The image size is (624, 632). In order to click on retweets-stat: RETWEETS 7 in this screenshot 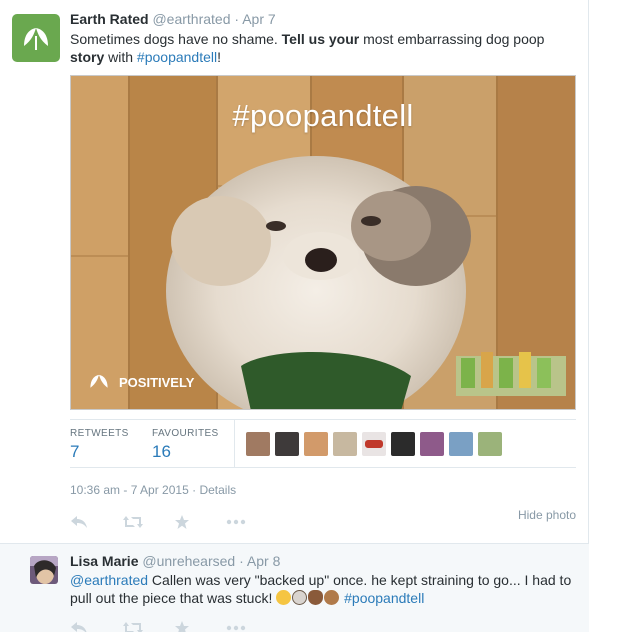, I will do `click(99, 445)`.